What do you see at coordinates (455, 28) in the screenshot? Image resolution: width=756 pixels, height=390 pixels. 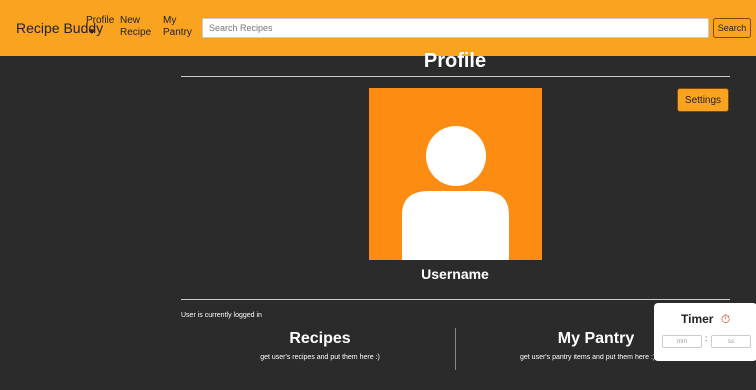 I see `search-input` at bounding box center [455, 28].